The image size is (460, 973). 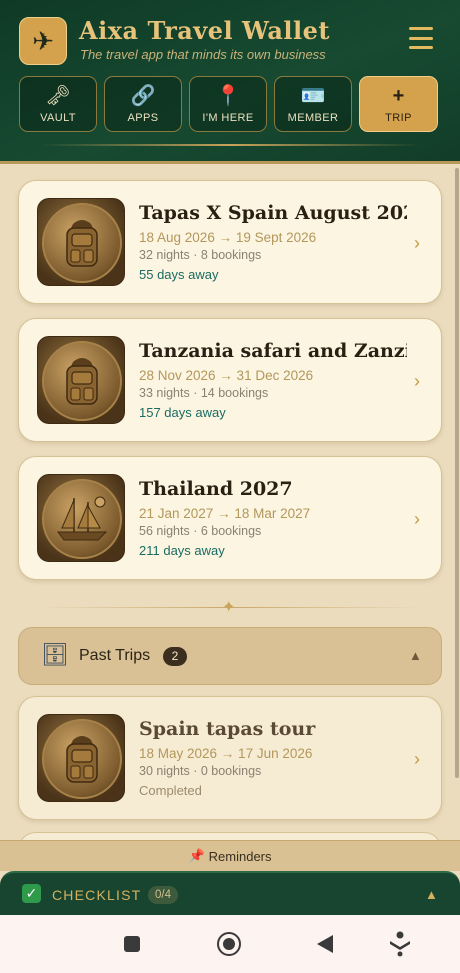 What do you see at coordinates (400, 944) in the screenshot?
I see `accessibility-icon` at bounding box center [400, 944].